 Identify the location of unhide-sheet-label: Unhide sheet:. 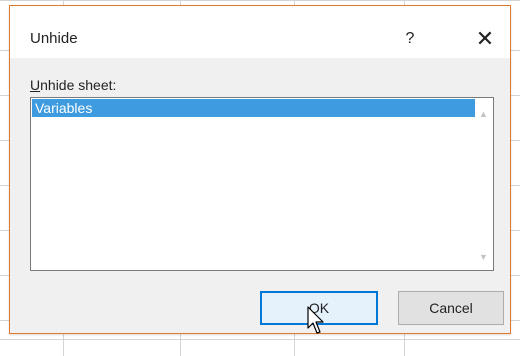
(73, 85).